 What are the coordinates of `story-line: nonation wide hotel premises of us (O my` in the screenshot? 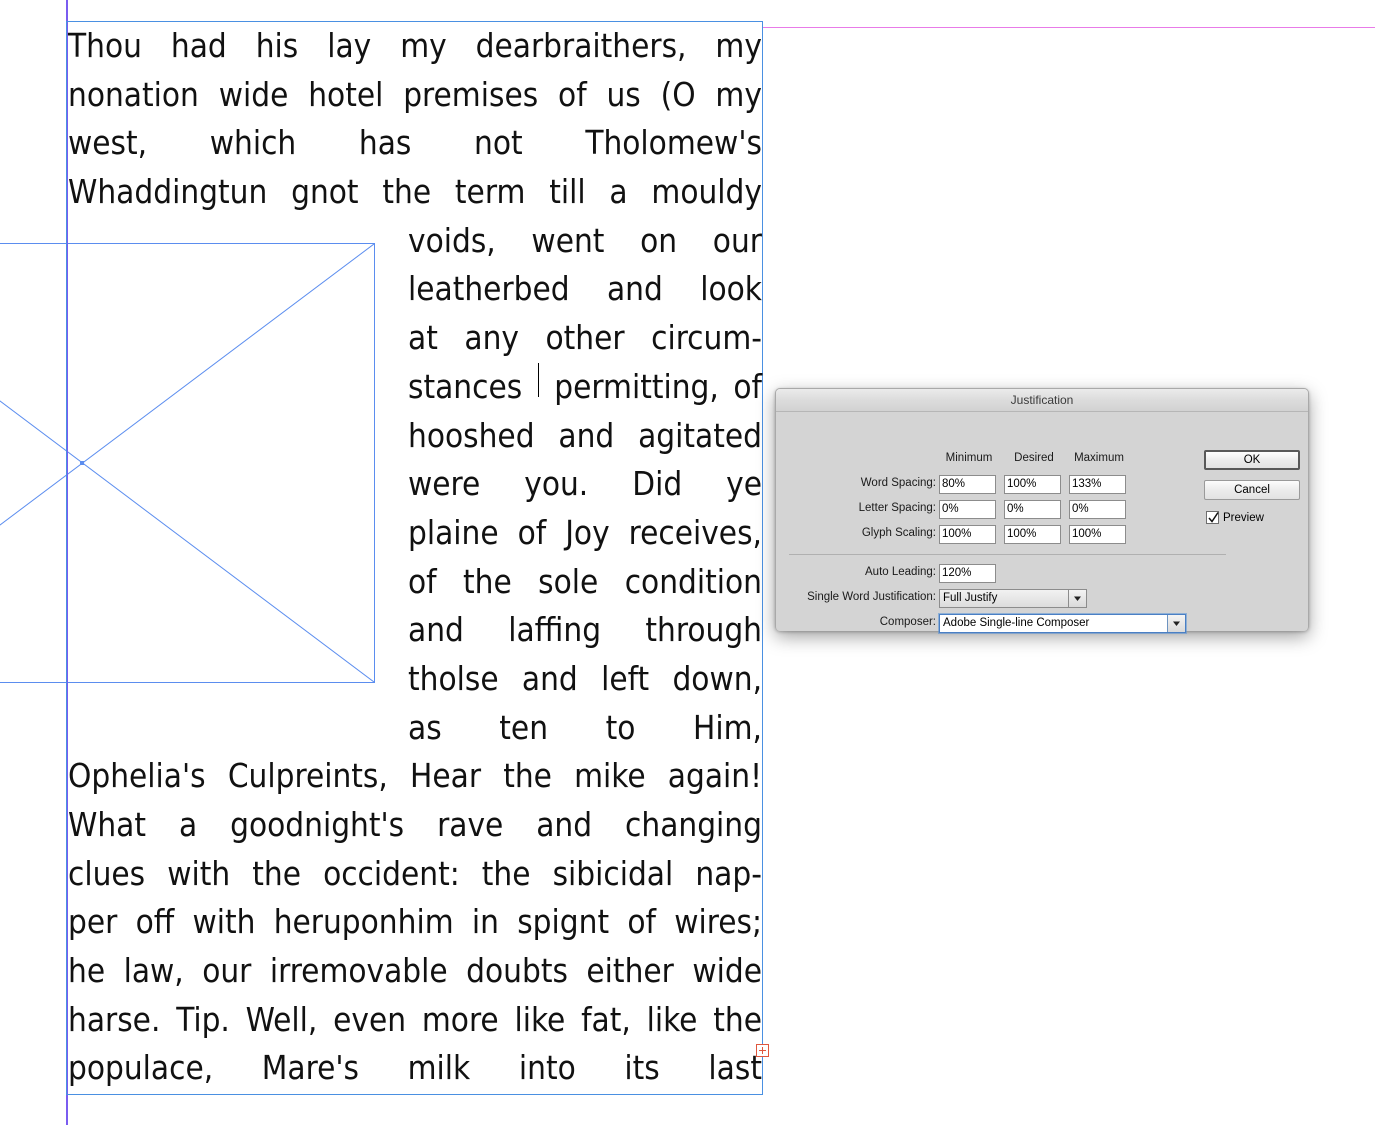 It's located at (415, 95).